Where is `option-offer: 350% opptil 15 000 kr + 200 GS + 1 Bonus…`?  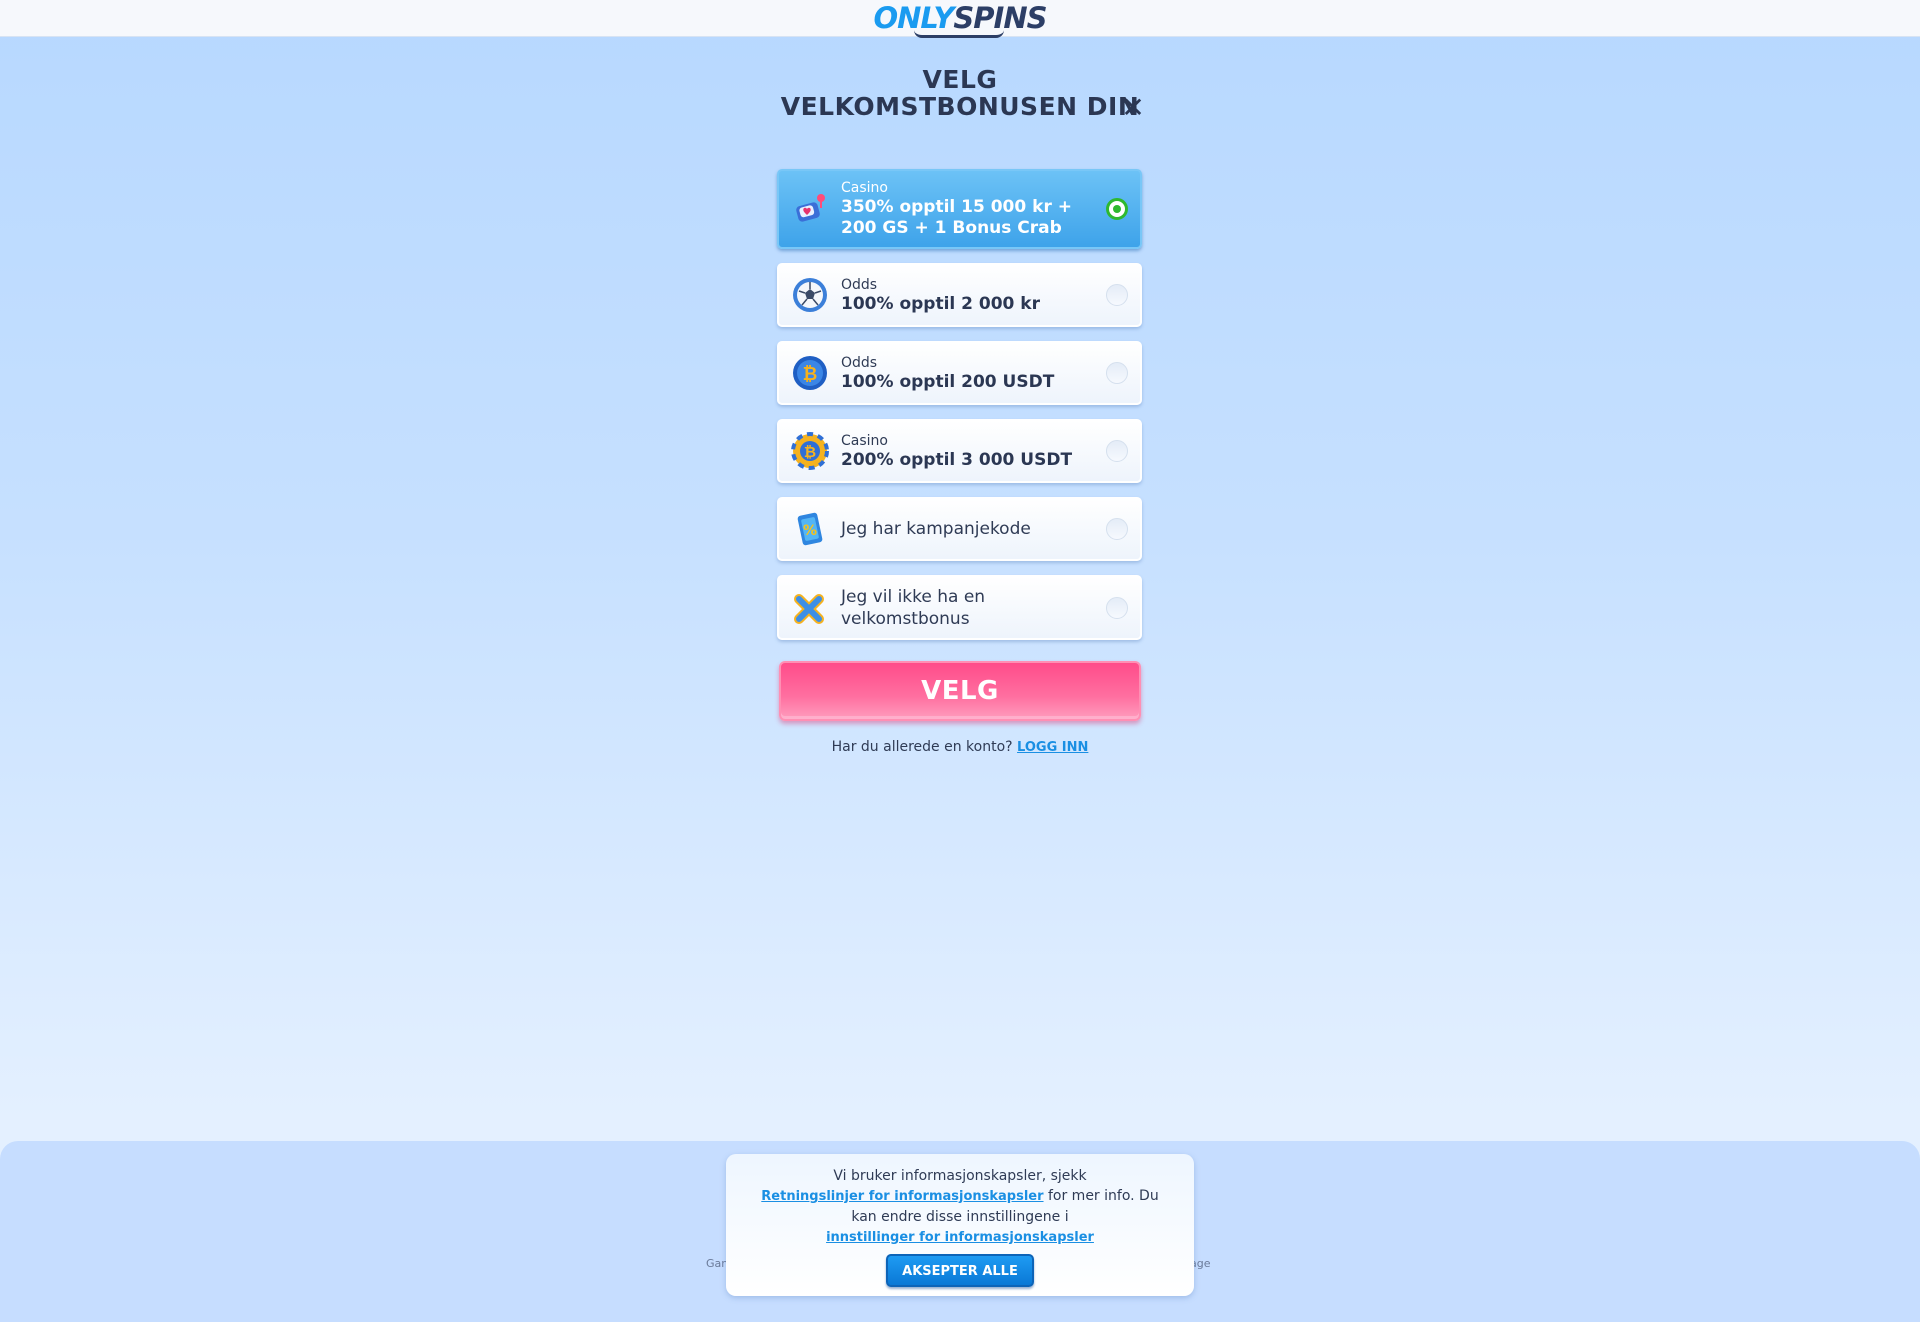 option-offer: 350% opptil 15 000 kr + 200 GS + 1 Bonus… is located at coordinates (956, 217).